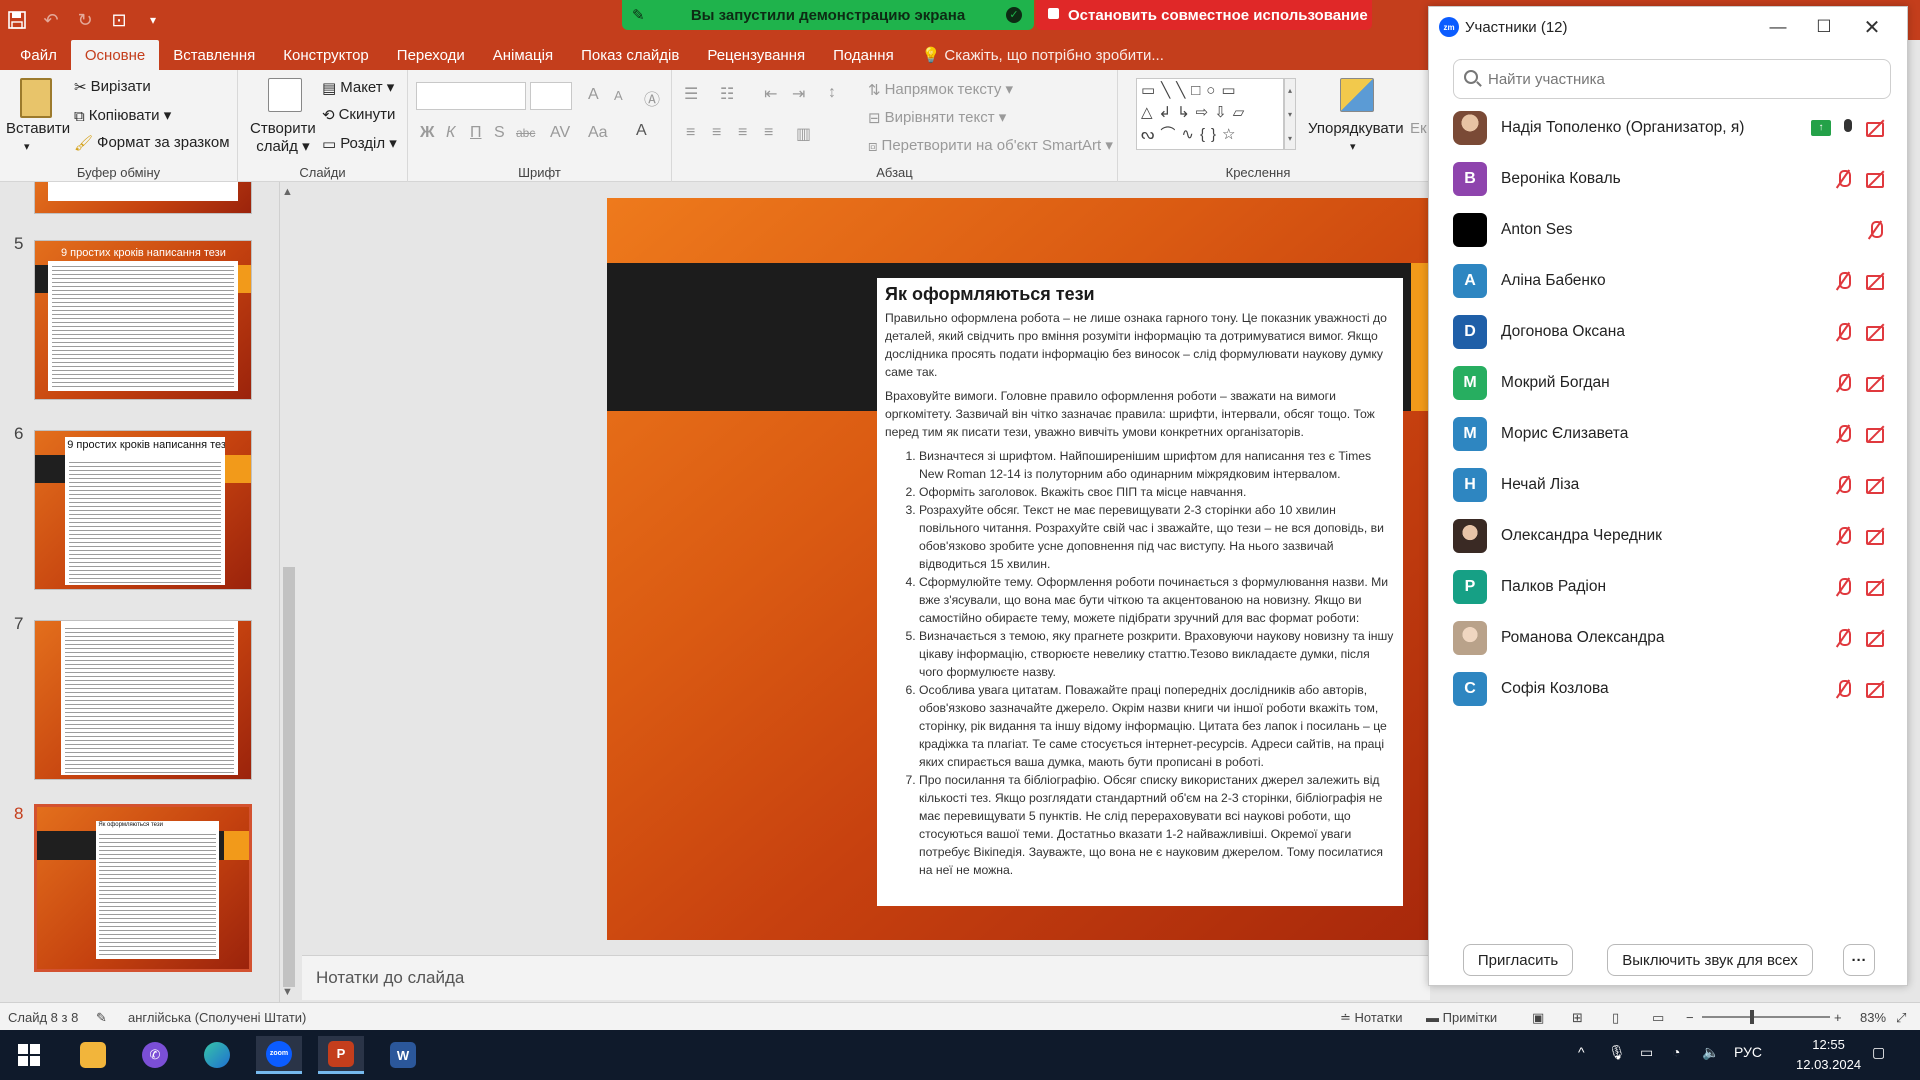  I want to click on align-center-icon: ≡, so click(716, 133).